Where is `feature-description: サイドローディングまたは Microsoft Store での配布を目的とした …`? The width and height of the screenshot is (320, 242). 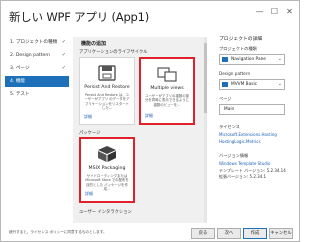 feature-description: サイドローディングまたは Microsoft Store での配布を目的とした … is located at coordinates (107, 182).